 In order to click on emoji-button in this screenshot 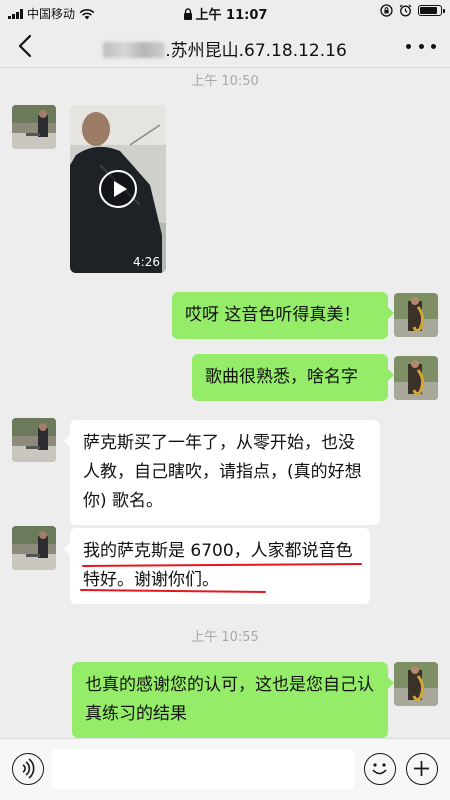, I will do `click(380, 769)`.